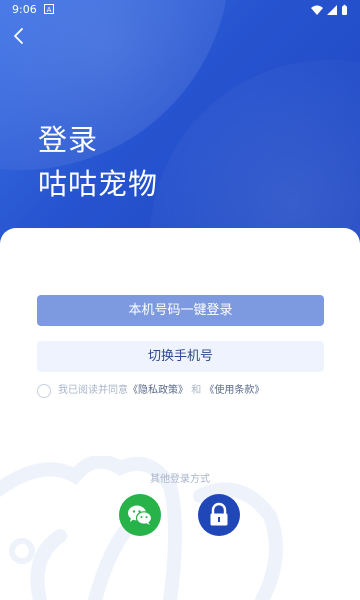 Image resolution: width=360 pixels, height=600 pixels. Describe the element at coordinates (180, 310) in the screenshot. I see `one-click-login-button: 本机号码一键登录` at that location.